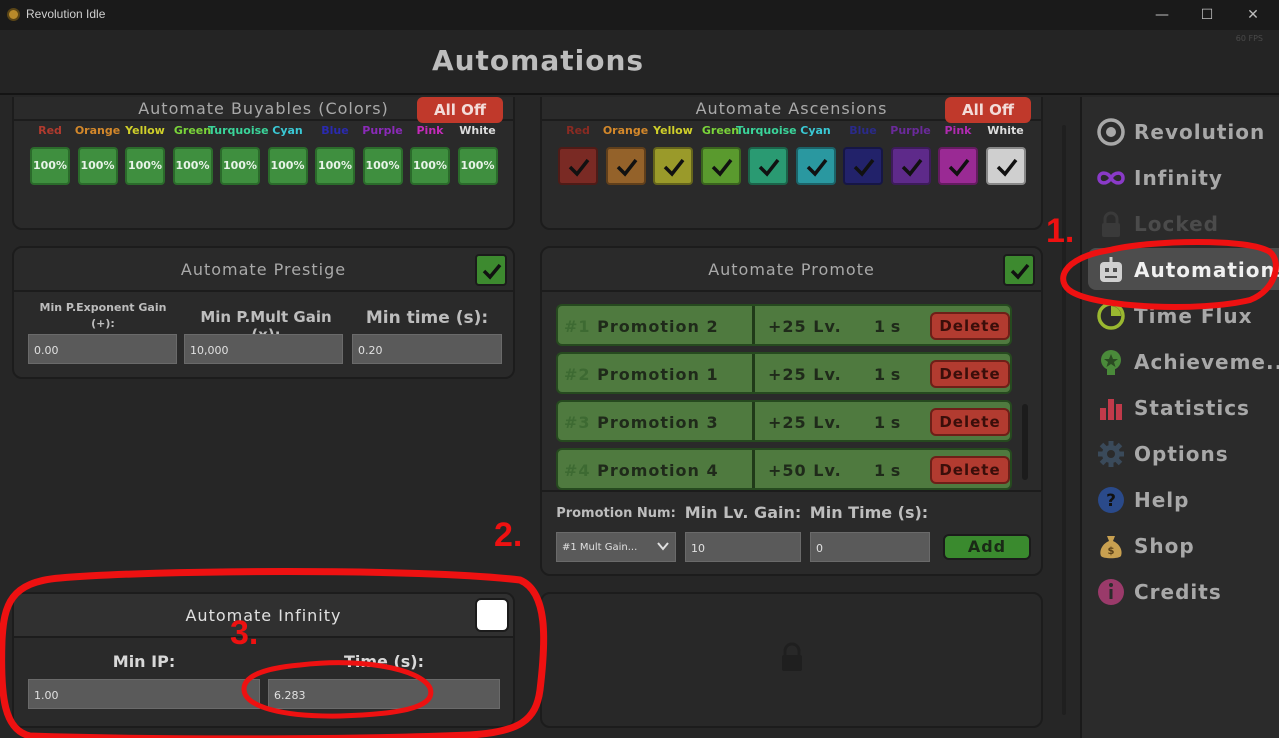 The width and height of the screenshot is (1279, 738). Describe the element at coordinates (784, 325) in the screenshot. I see `promotion-row: #1 Promotion 2 +25 Lv. 1 s Delete` at that location.